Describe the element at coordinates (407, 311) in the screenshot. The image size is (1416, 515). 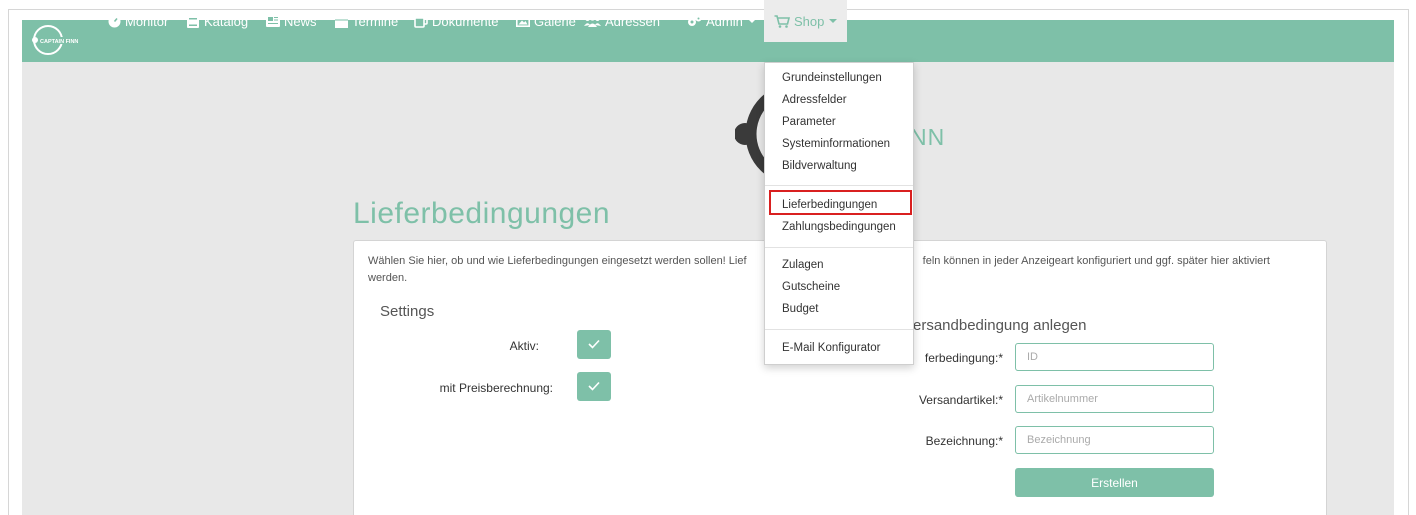
I see `settings-title: Settings` at that location.